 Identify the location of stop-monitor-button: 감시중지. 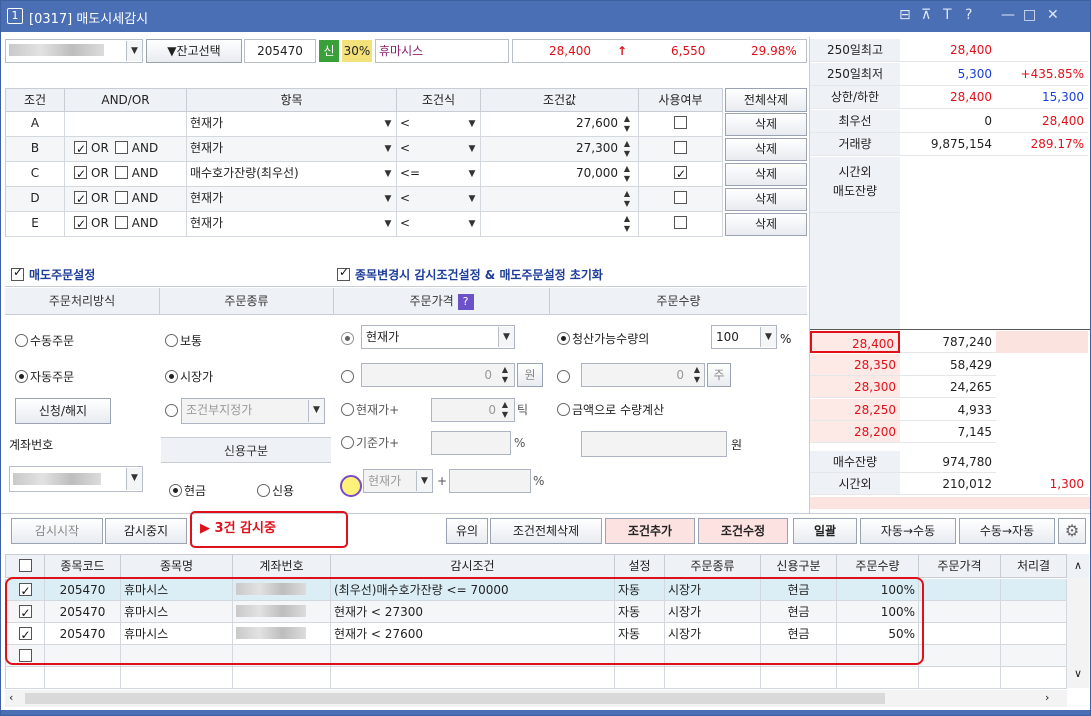
(146, 531).